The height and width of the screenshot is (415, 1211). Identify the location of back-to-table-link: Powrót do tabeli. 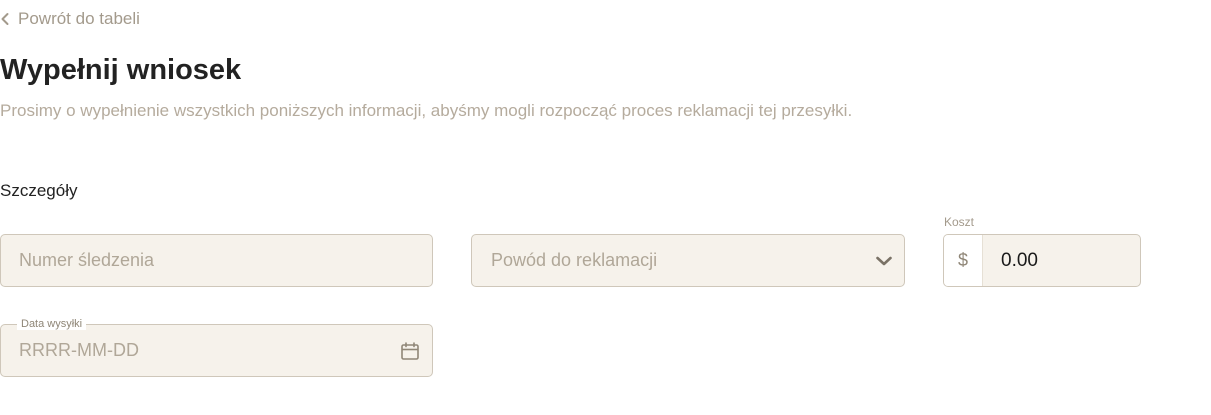
(70, 19).